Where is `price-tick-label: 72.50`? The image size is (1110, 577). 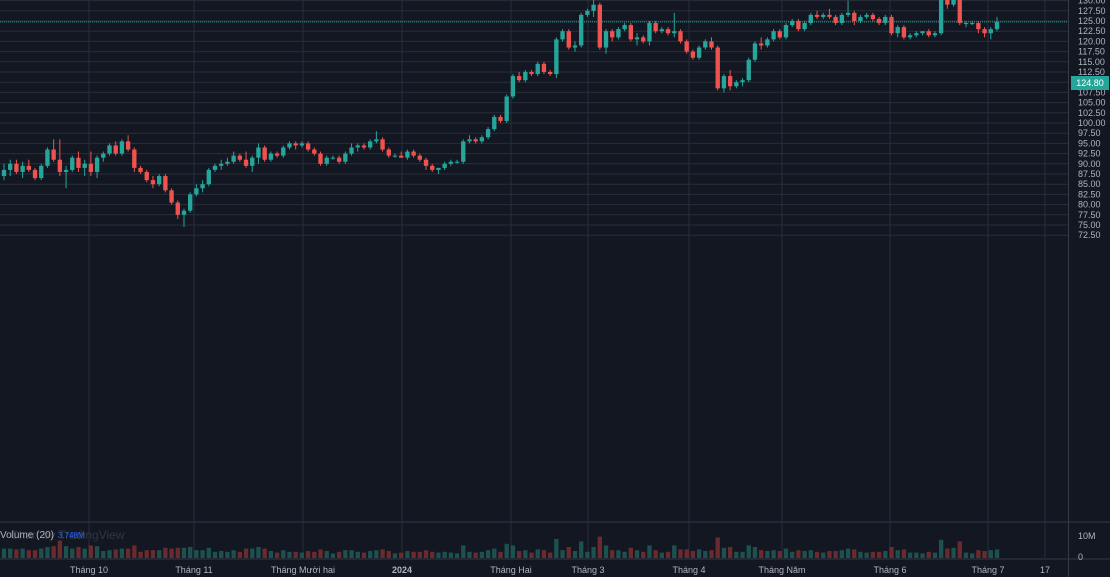 price-tick-label: 72.50 is located at coordinates (1089, 235).